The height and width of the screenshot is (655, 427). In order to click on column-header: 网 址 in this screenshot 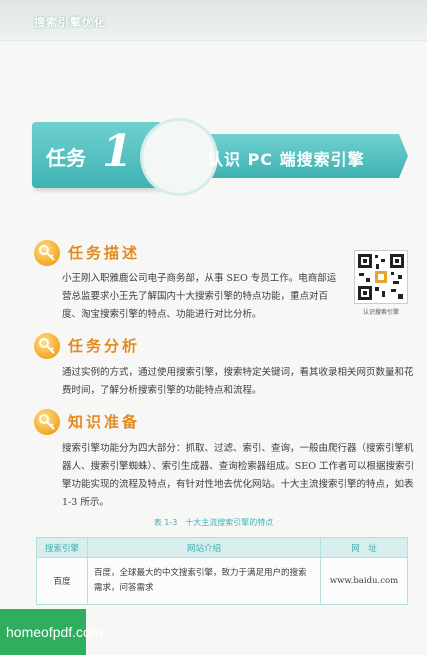, I will do `click(364, 547)`.